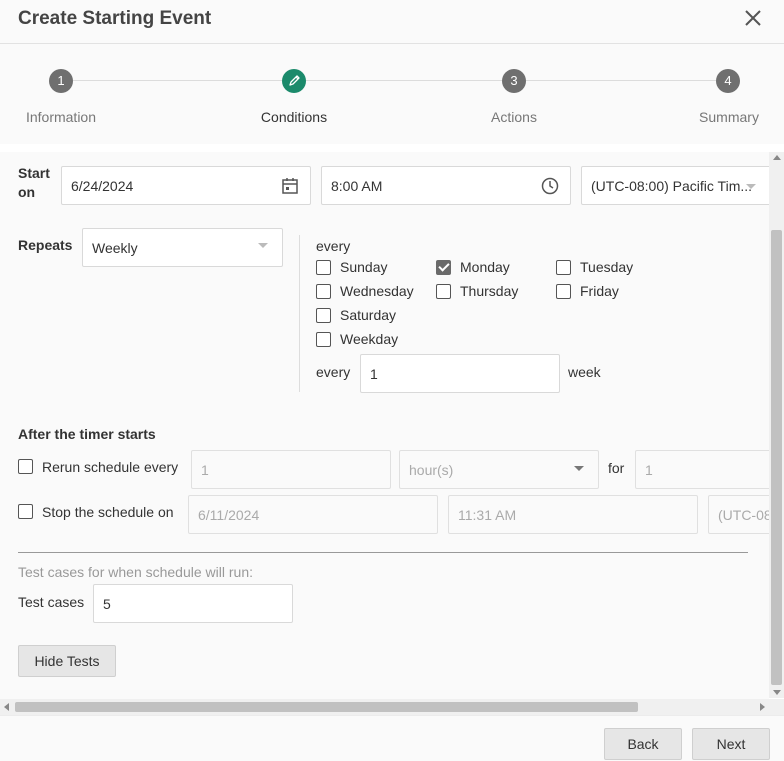  I want to click on horizontal-scrollbar, so click(384, 707).